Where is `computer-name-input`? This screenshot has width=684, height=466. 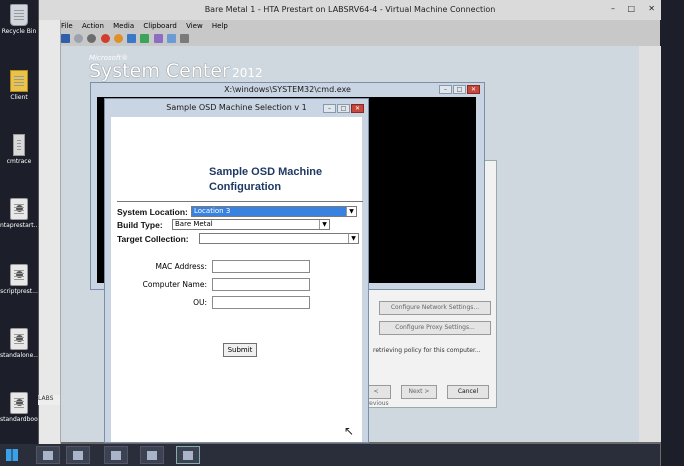
computer-name-input is located at coordinates (261, 284).